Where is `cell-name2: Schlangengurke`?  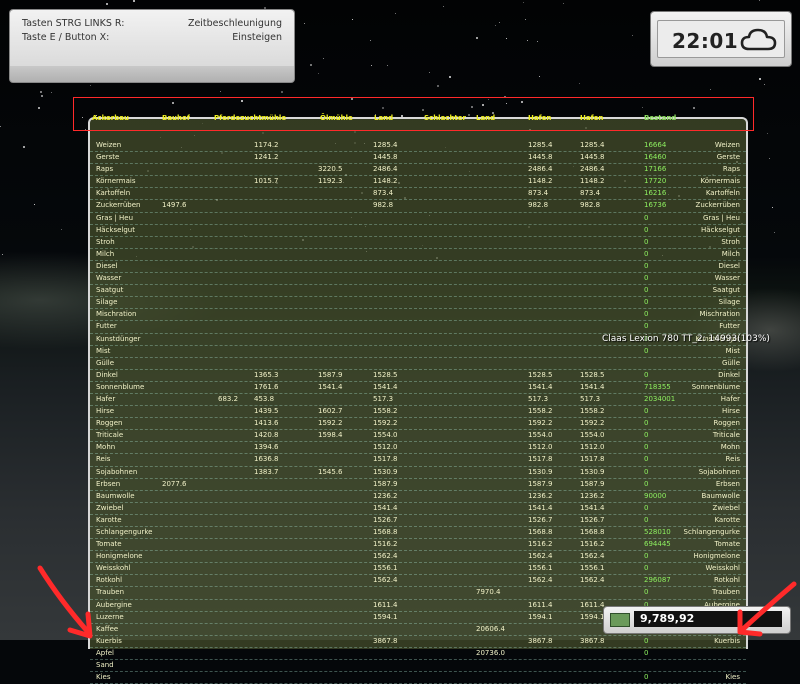
cell-name2: Schlangengurke is located at coordinates (711, 532).